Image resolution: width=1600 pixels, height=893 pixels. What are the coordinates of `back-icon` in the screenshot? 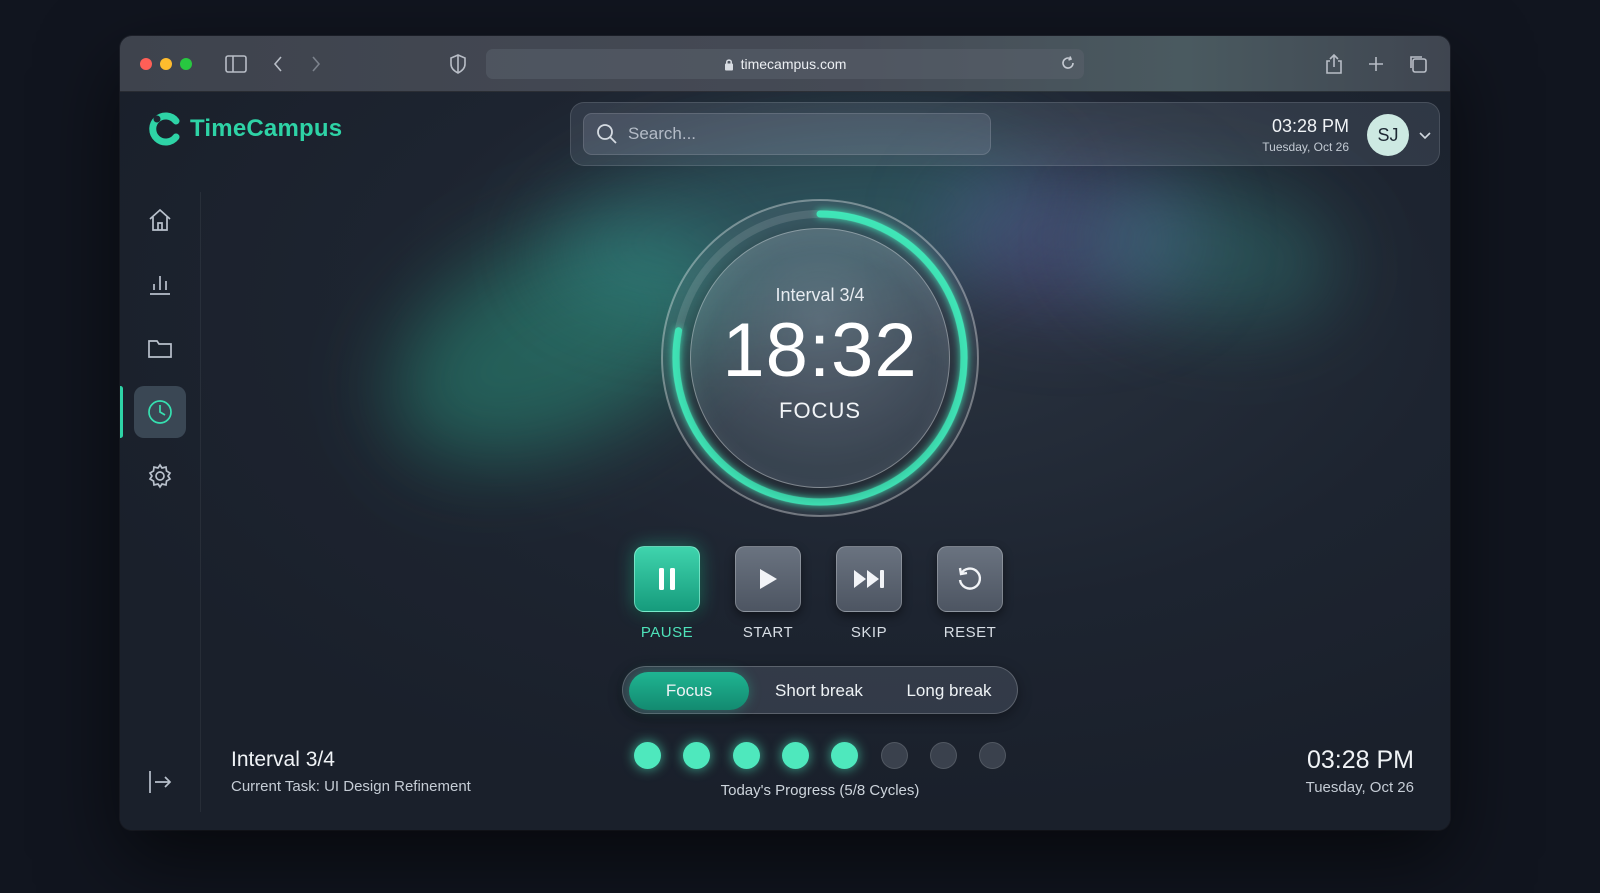 It's located at (278, 64).